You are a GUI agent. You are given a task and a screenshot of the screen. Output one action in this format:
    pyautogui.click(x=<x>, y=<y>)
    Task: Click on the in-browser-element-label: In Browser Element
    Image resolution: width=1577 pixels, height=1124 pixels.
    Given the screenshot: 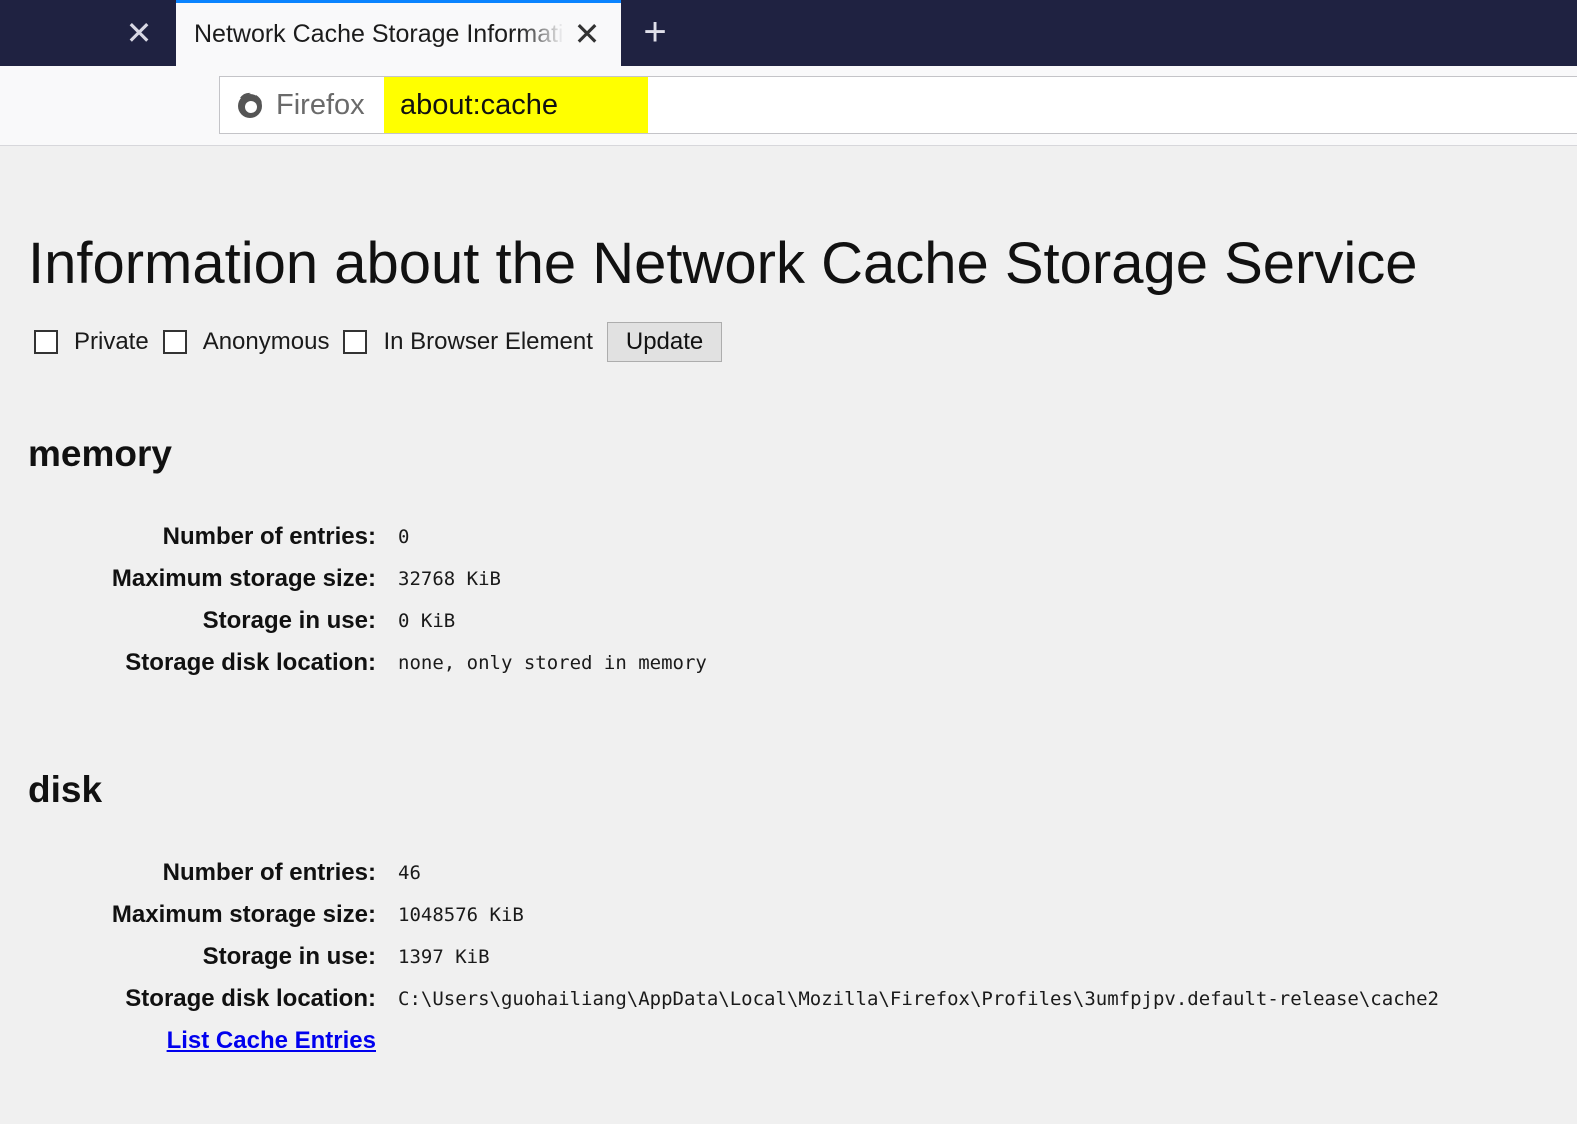 What is the action you would take?
    pyautogui.click(x=488, y=341)
    